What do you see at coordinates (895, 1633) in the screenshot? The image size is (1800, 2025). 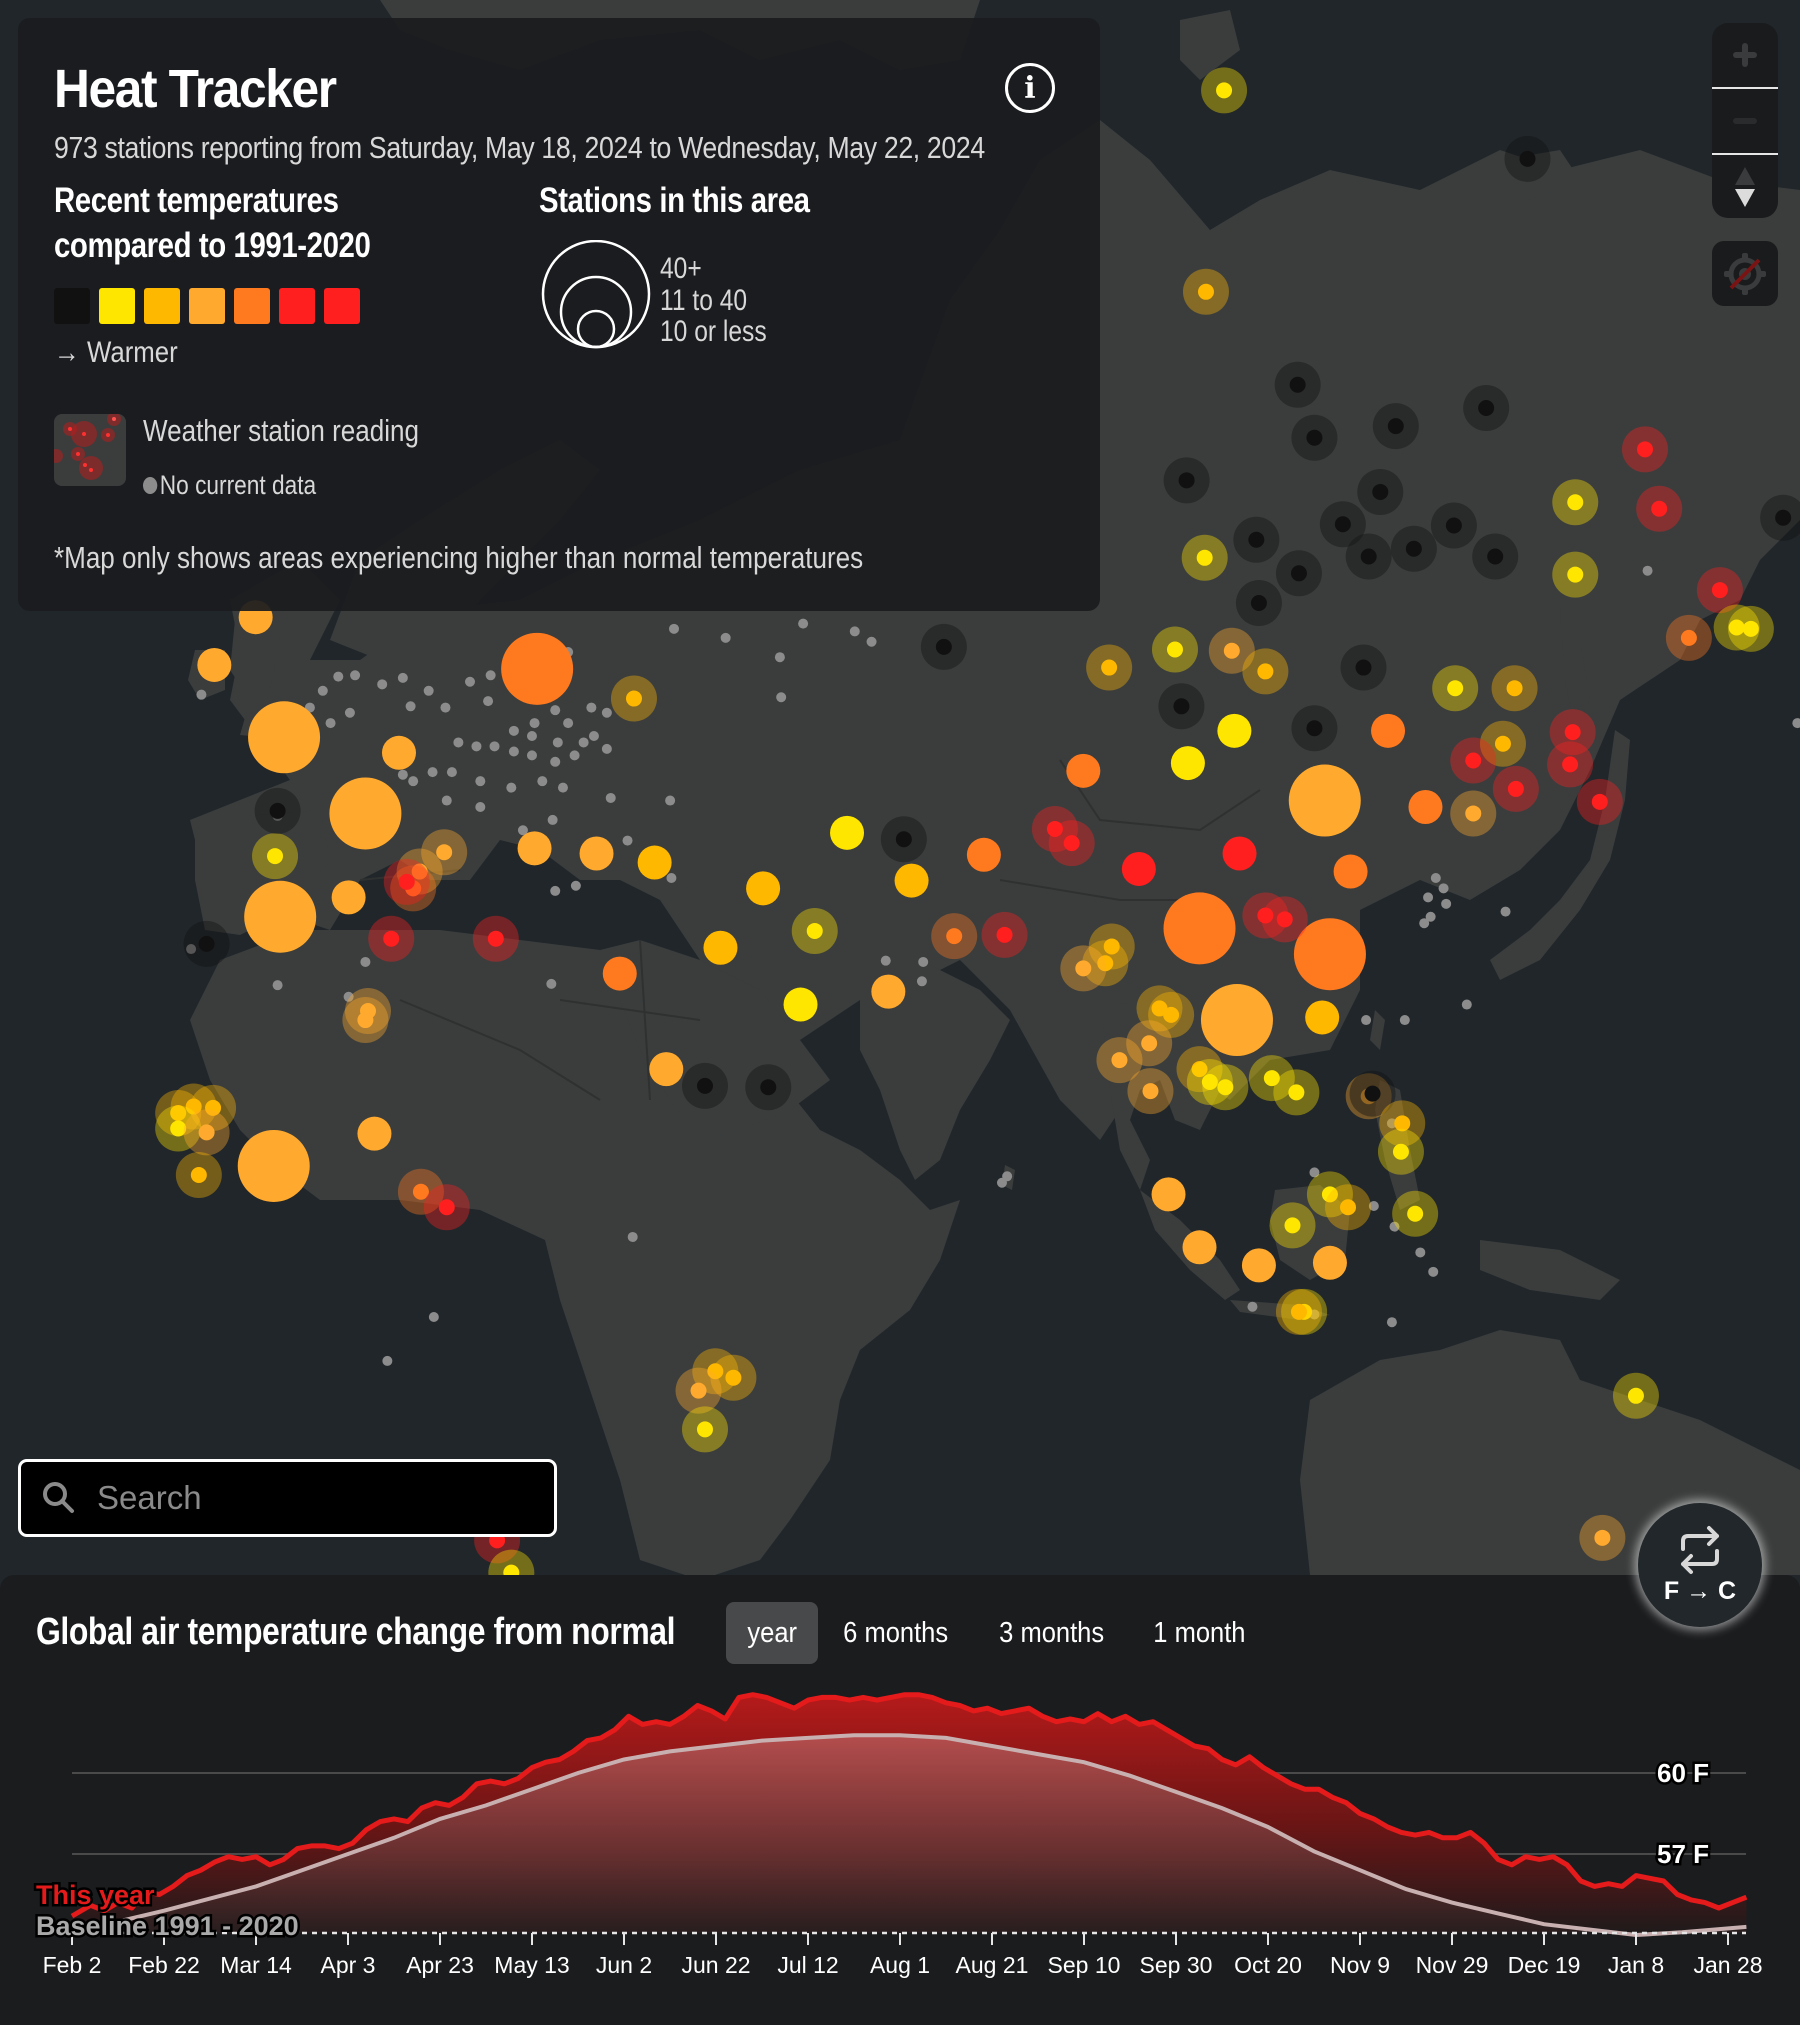 I see `tab-6-months: 6 months` at bounding box center [895, 1633].